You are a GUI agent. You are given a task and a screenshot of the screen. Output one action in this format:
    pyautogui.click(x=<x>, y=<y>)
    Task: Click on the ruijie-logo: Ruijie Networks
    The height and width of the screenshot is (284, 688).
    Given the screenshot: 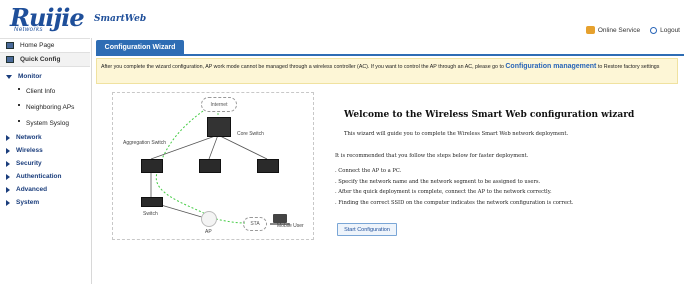 What is the action you would take?
    pyautogui.click(x=47, y=18)
    